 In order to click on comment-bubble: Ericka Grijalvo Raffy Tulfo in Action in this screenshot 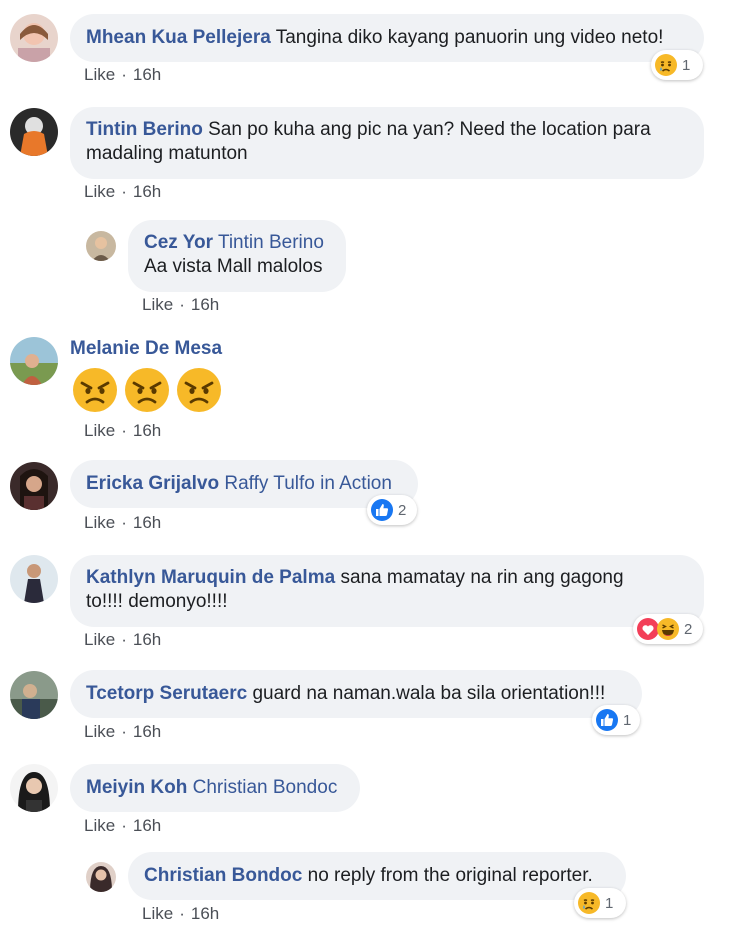, I will do `click(244, 484)`.